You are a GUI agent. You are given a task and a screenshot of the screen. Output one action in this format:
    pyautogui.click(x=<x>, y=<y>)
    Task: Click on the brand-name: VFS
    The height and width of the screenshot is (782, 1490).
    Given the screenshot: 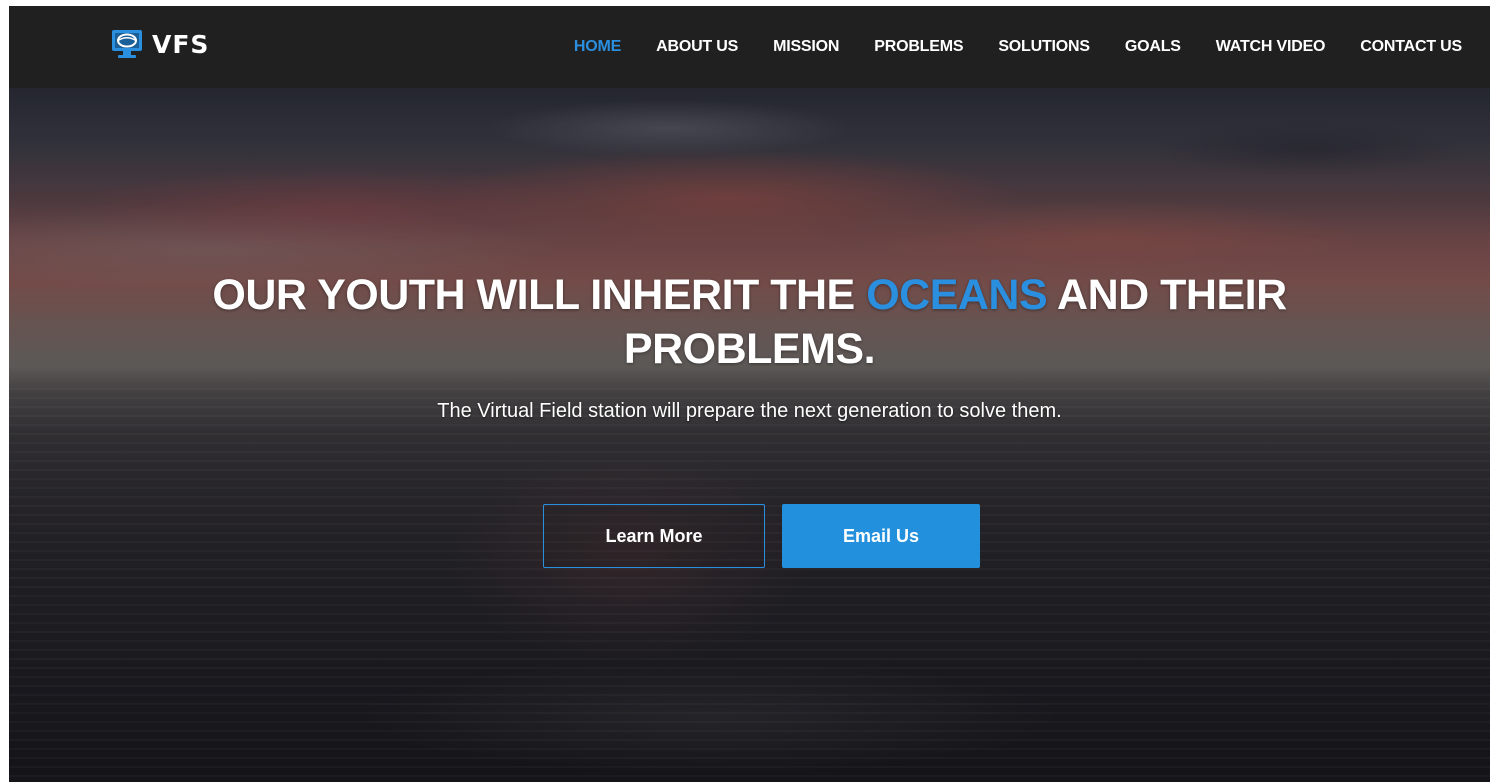 What is the action you would take?
    pyautogui.click(x=181, y=44)
    